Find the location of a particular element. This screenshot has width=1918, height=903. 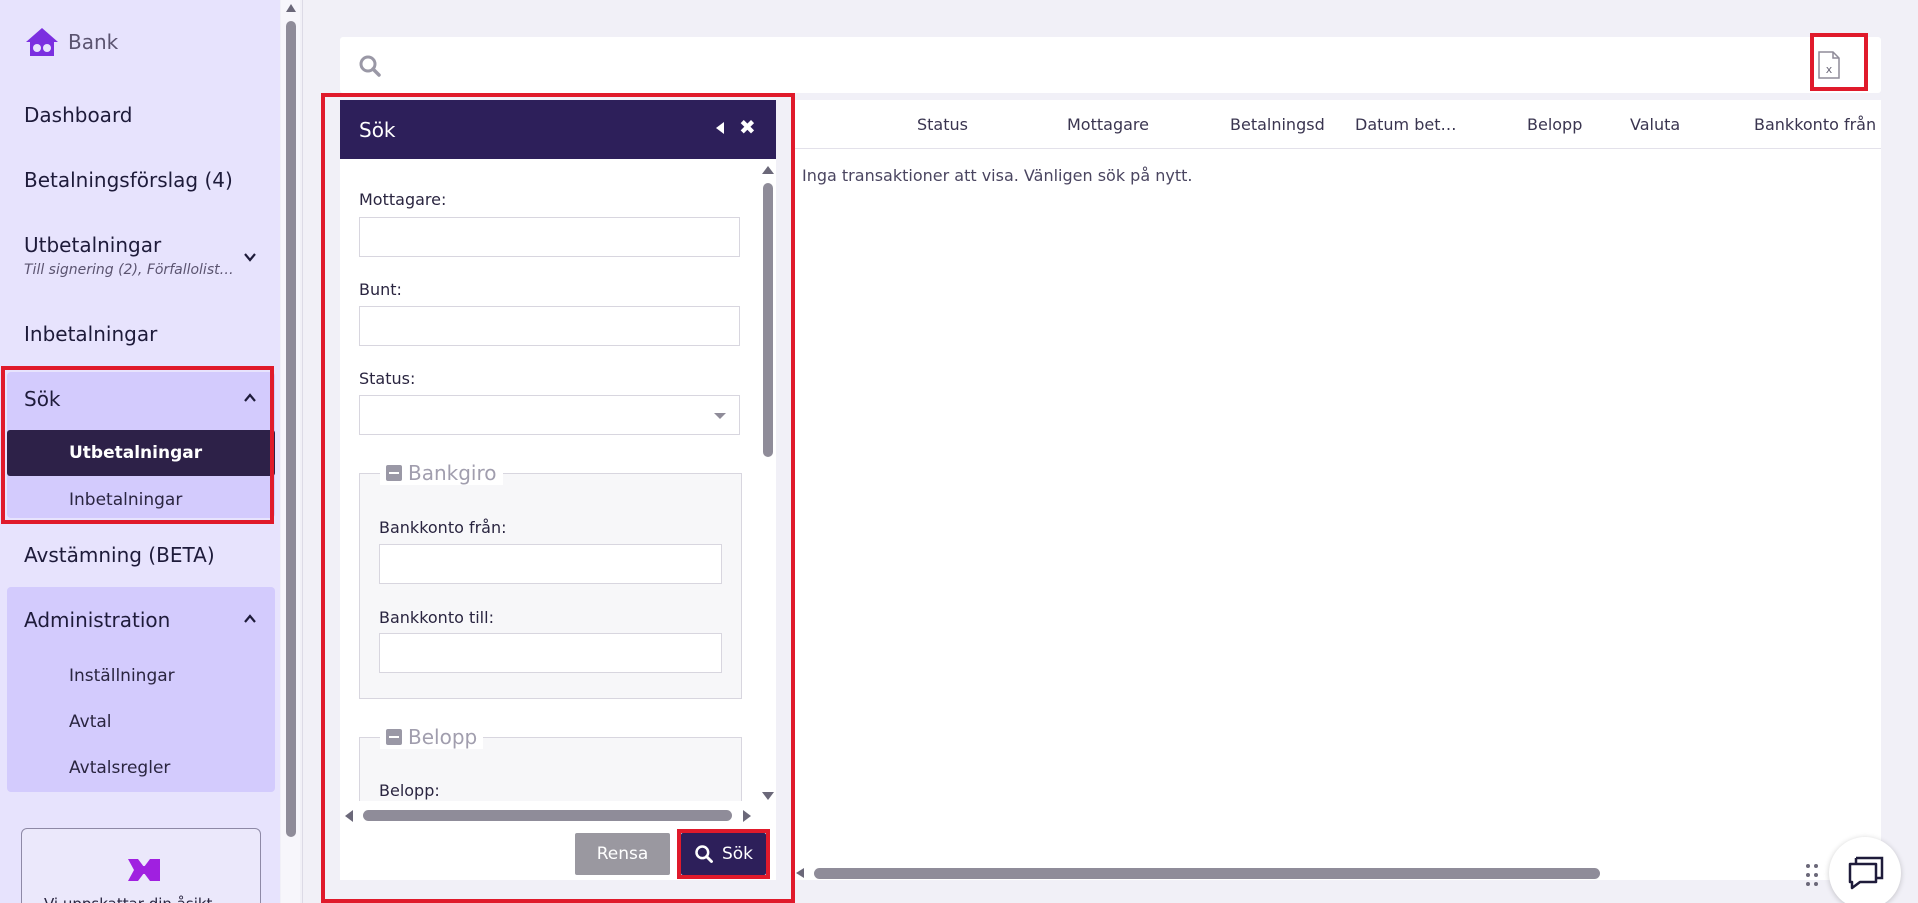

drag-handle-icon is located at coordinates (1812, 875).